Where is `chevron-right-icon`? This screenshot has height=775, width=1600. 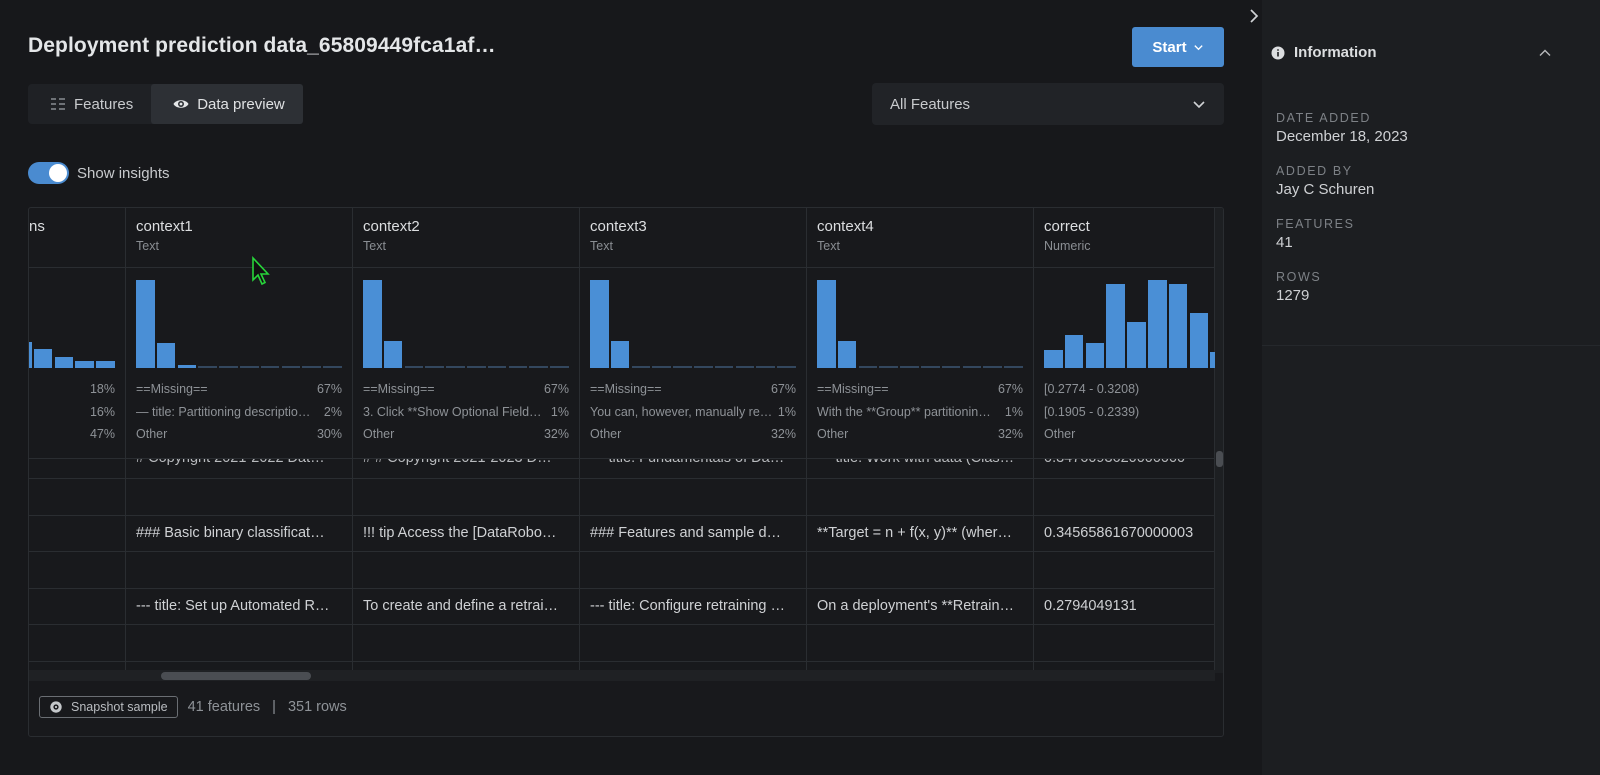
chevron-right-icon is located at coordinates (1254, 16).